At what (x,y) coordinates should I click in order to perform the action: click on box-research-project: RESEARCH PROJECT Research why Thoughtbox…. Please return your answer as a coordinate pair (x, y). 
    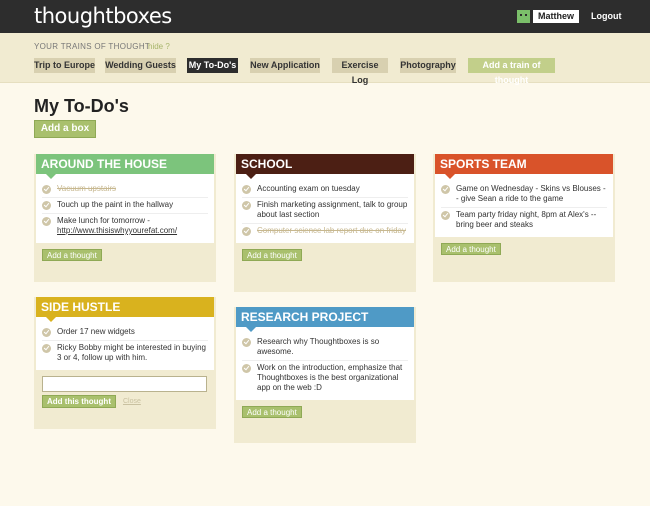
    Looking at the image, I should click on (325, 375).